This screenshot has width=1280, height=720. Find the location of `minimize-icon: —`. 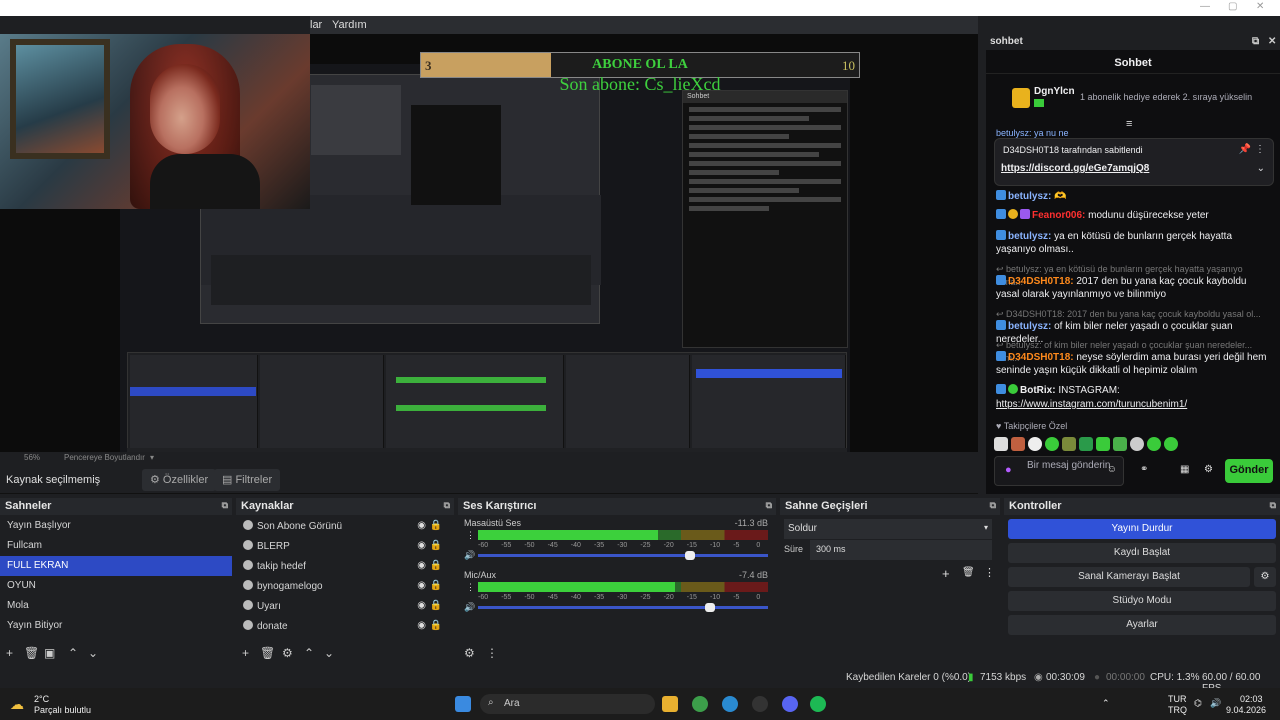

minimize-icon: — is located at coordinates (1205, 6).